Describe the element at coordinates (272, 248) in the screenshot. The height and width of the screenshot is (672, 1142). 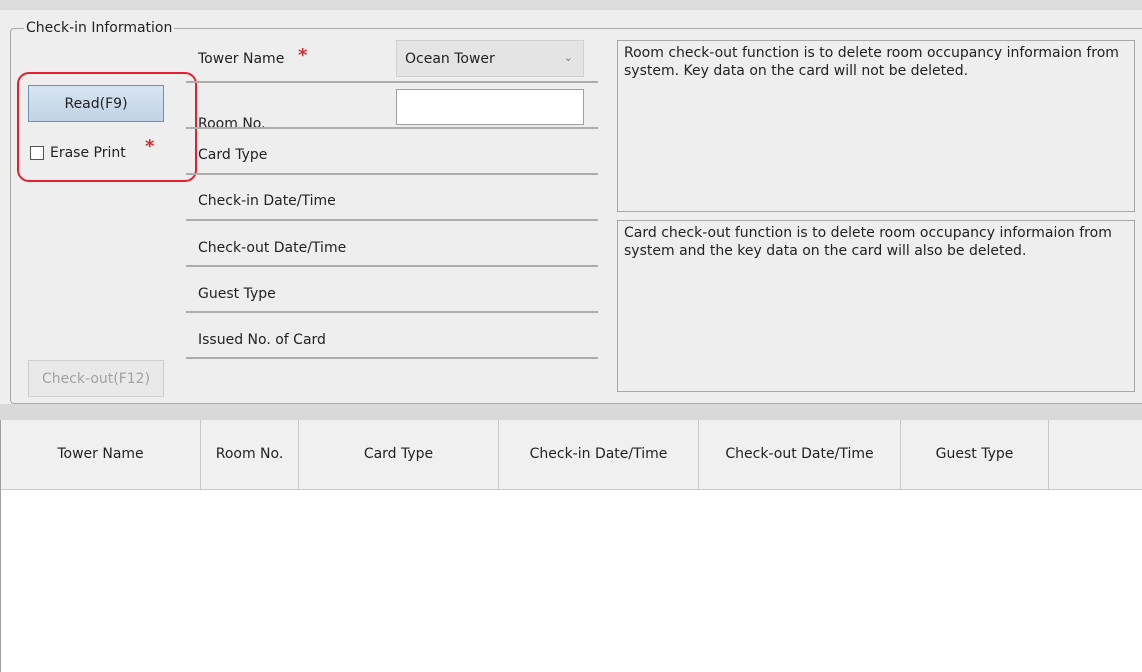
I see `checkout-datetime-label: Check-out Date/Time` at that location.